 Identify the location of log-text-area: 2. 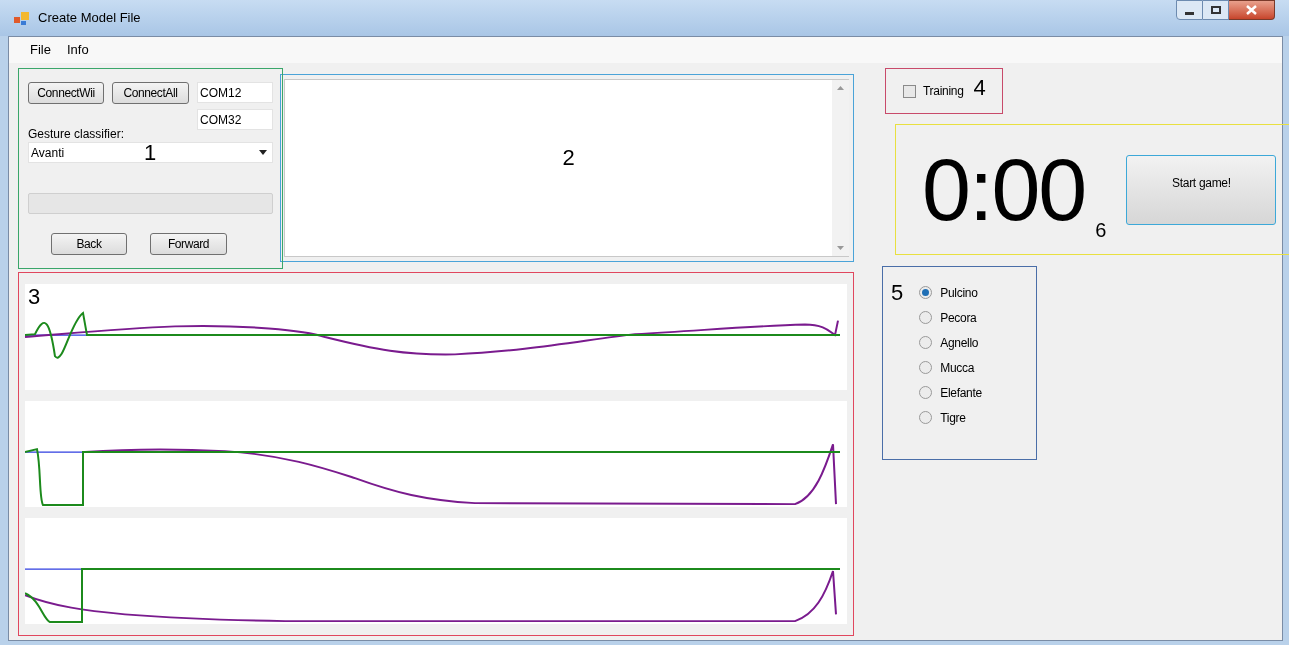
(566, 168).